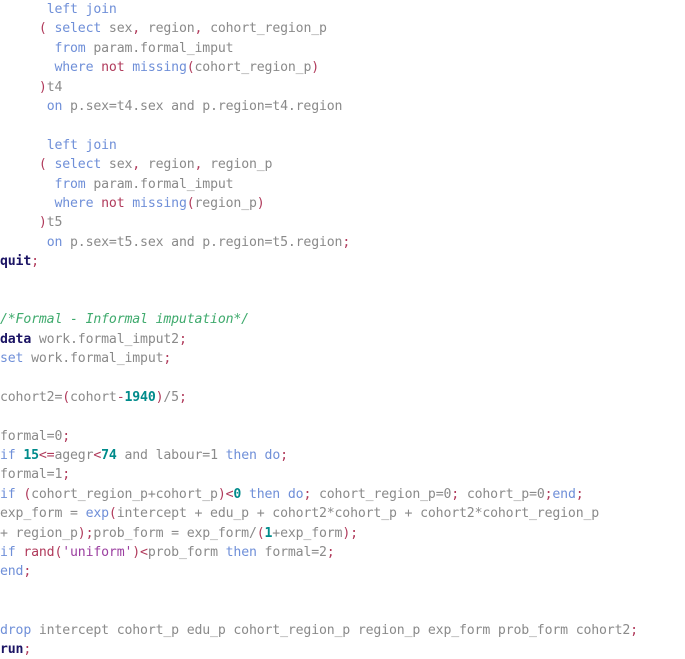  I want to click on code-token-kw: missing, so click(159, 68).